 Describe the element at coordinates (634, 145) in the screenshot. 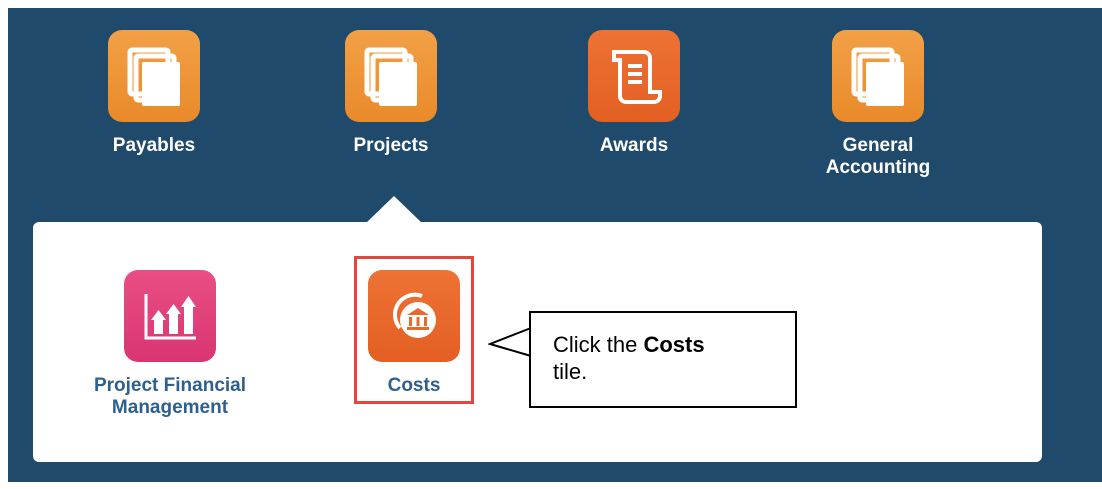

I see `awards-label: Awards` at that location.